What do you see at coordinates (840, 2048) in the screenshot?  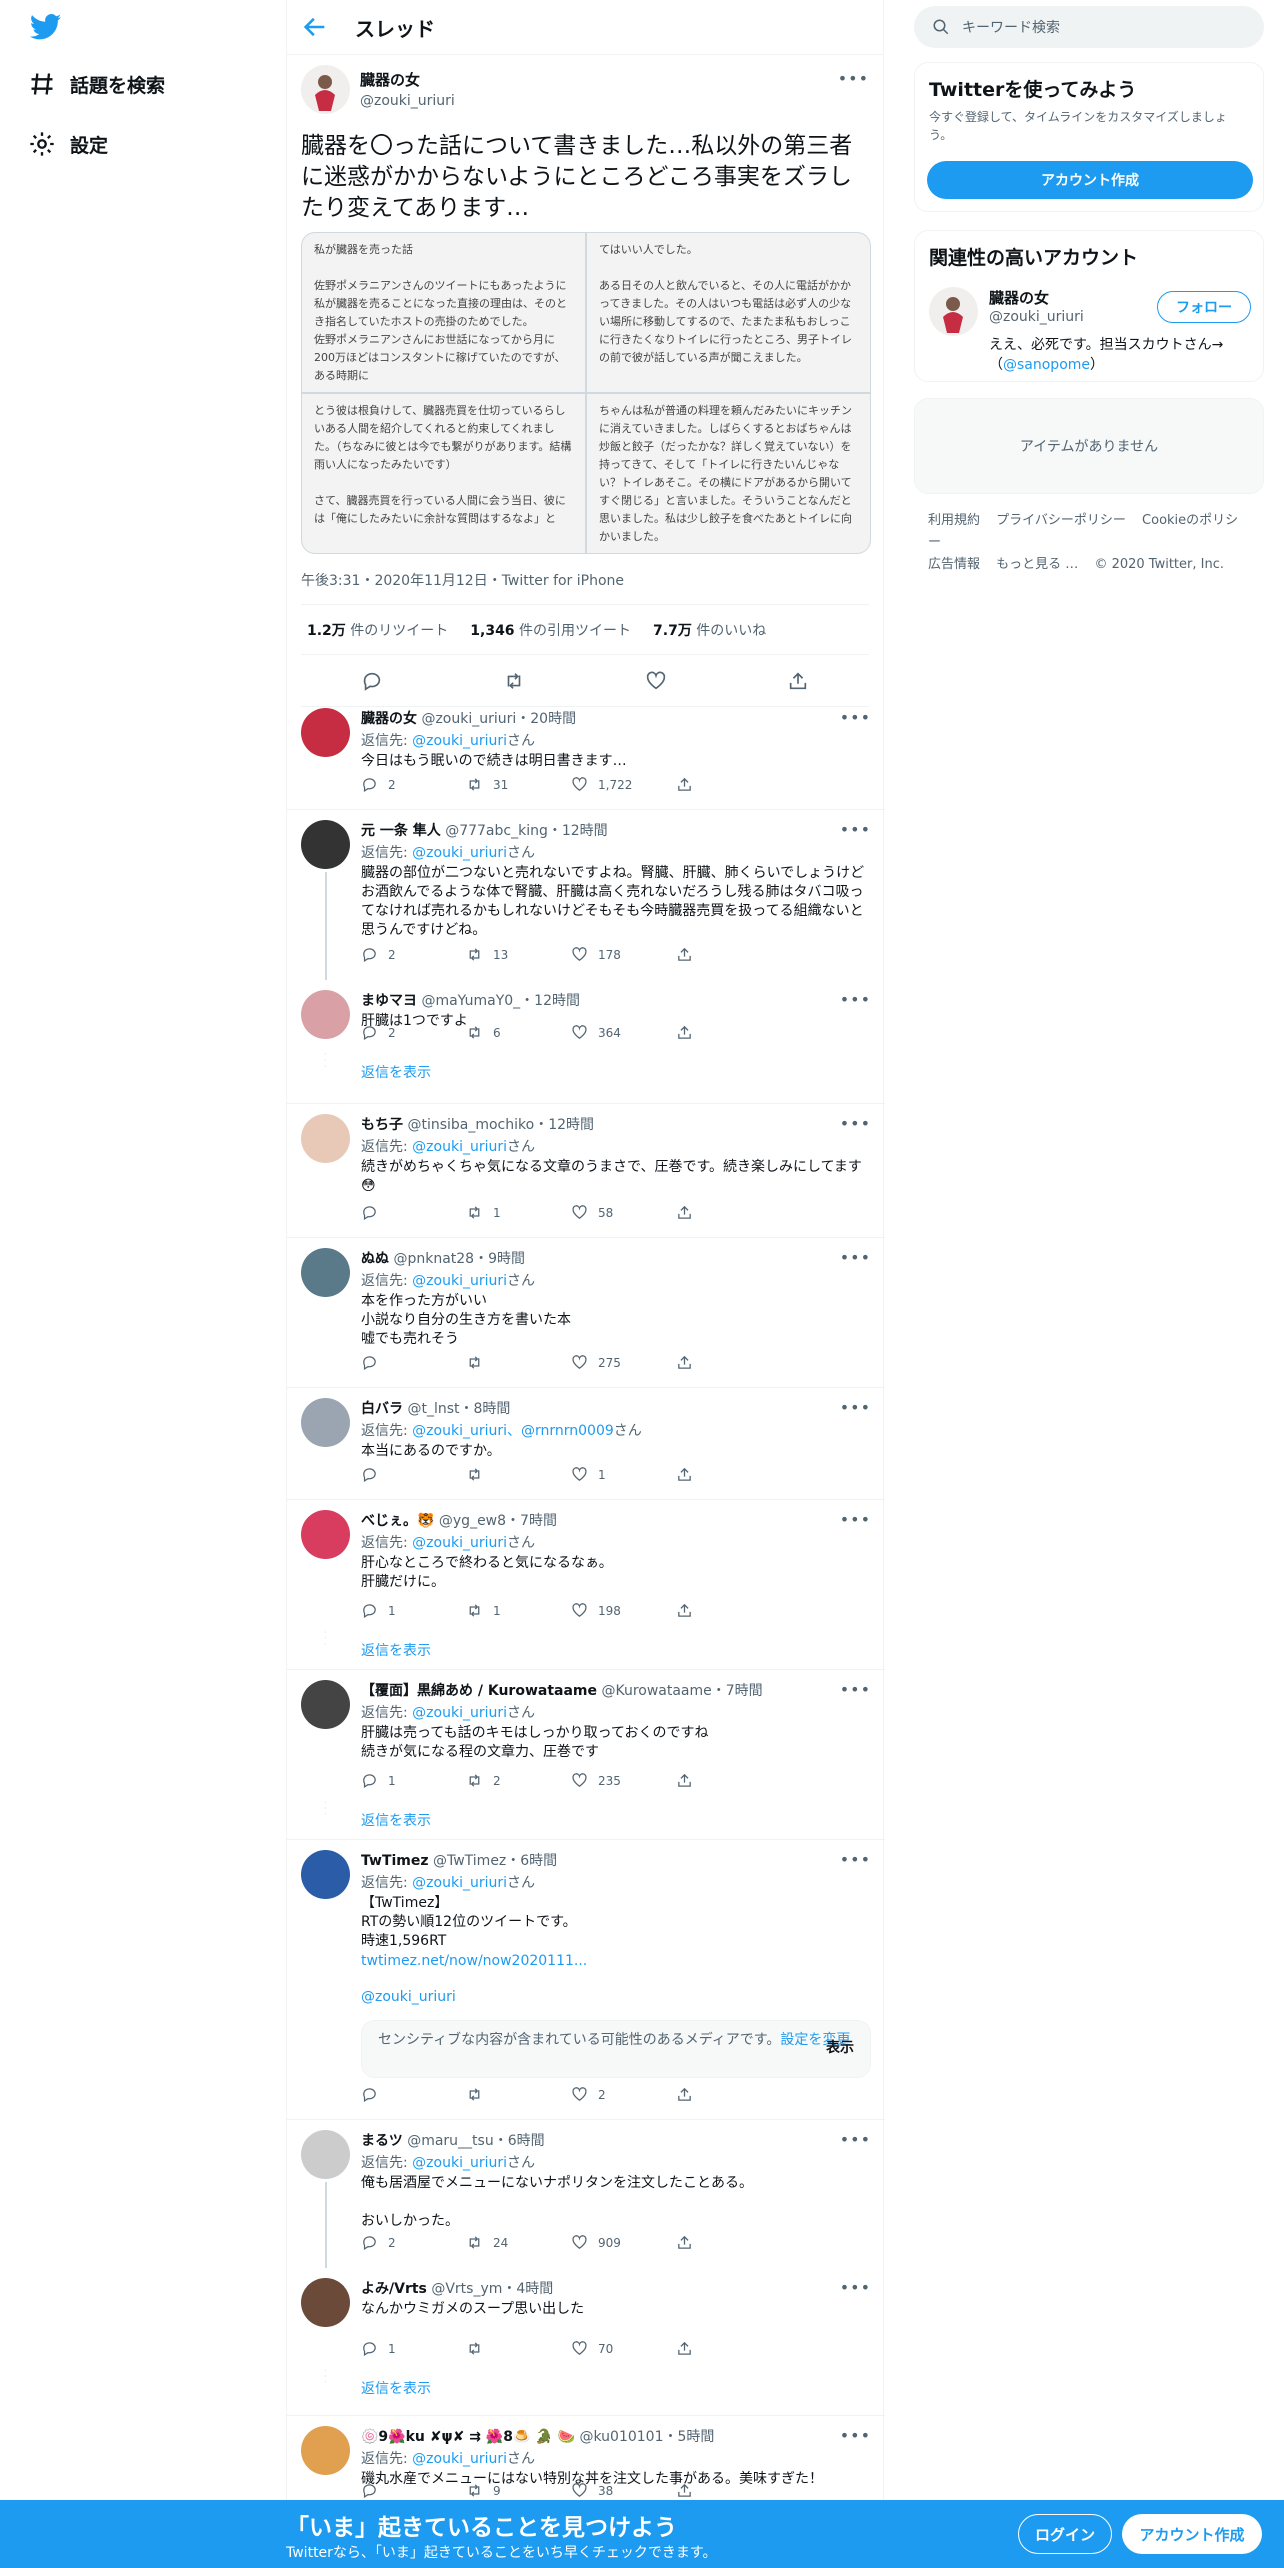 I see `show-media-button: 表示` at bounding box center [840, 2048].